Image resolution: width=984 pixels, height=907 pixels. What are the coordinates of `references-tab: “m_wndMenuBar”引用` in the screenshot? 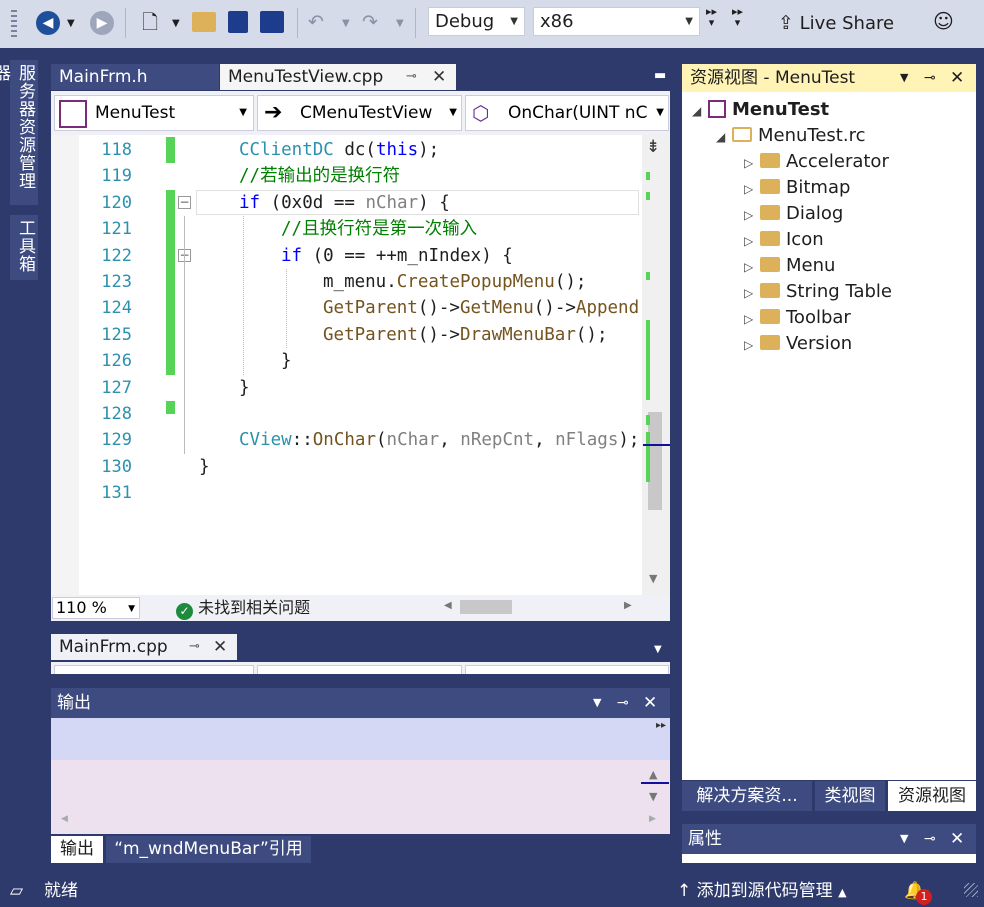 It's located at (208, 849).